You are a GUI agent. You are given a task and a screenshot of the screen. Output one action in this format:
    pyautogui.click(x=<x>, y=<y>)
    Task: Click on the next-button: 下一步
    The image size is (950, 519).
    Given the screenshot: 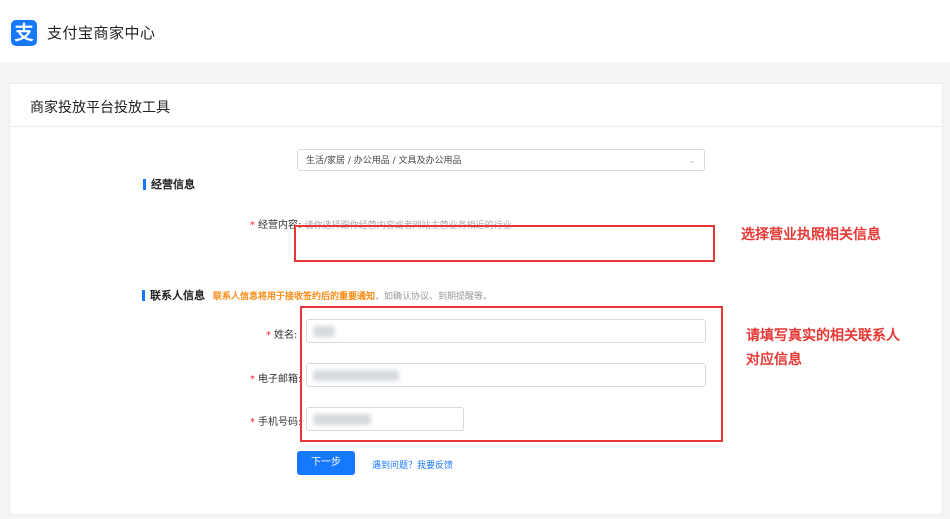 What is the action you would take?
    pyautogui.click(x=326, y=463)
    